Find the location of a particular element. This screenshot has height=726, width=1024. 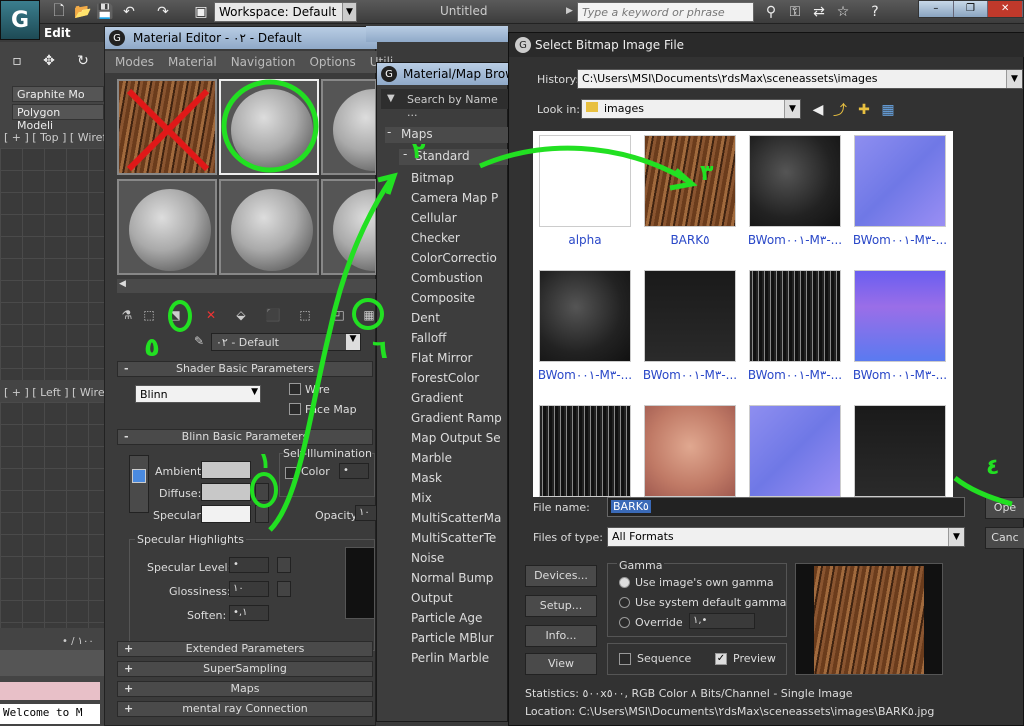

workspace-dropdown: Workspace: Default ▼ is located at coordinates (285, 12).